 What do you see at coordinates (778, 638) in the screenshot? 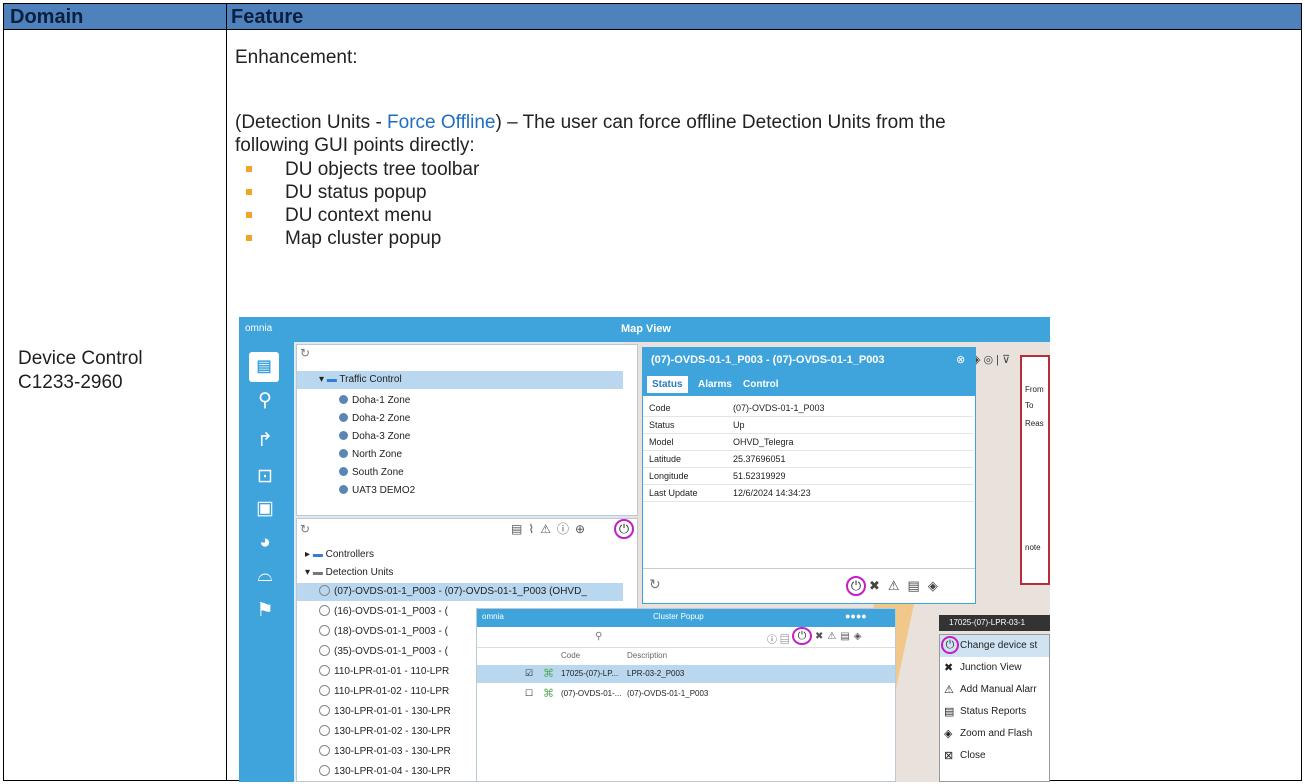
I see `cluster-toolbar: ⓘ ▤` at bounding box center [778, 638].